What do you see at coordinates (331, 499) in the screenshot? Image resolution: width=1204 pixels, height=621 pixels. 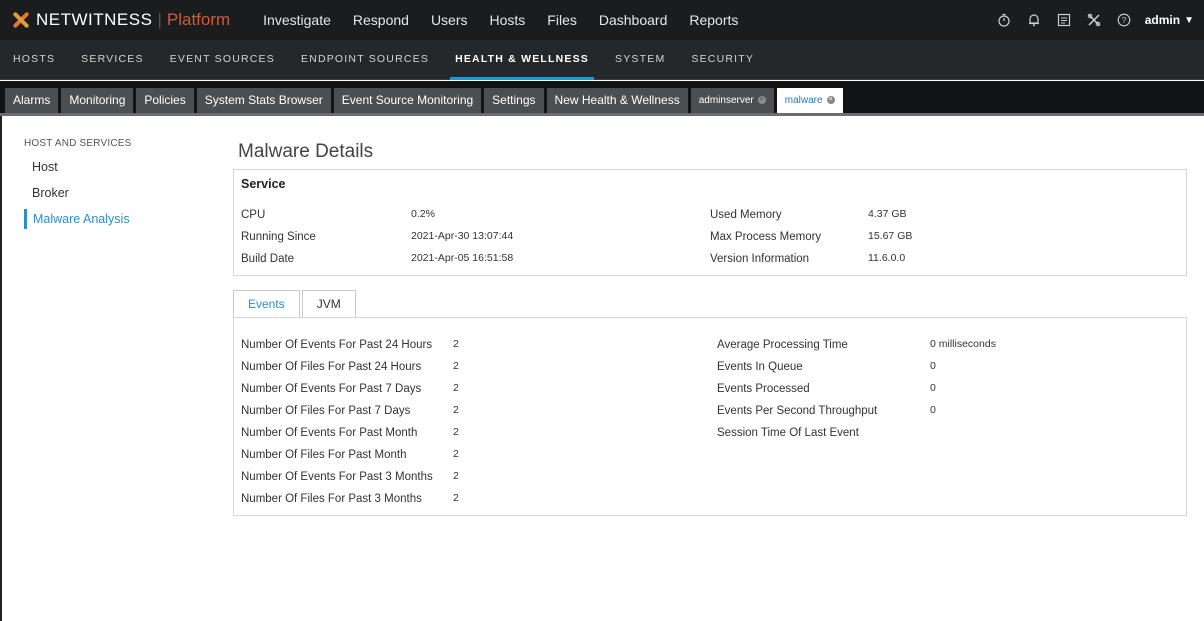 I see `files-3m-label: Number Of Files For Past 3 Months` at bounding box center [331, 499].